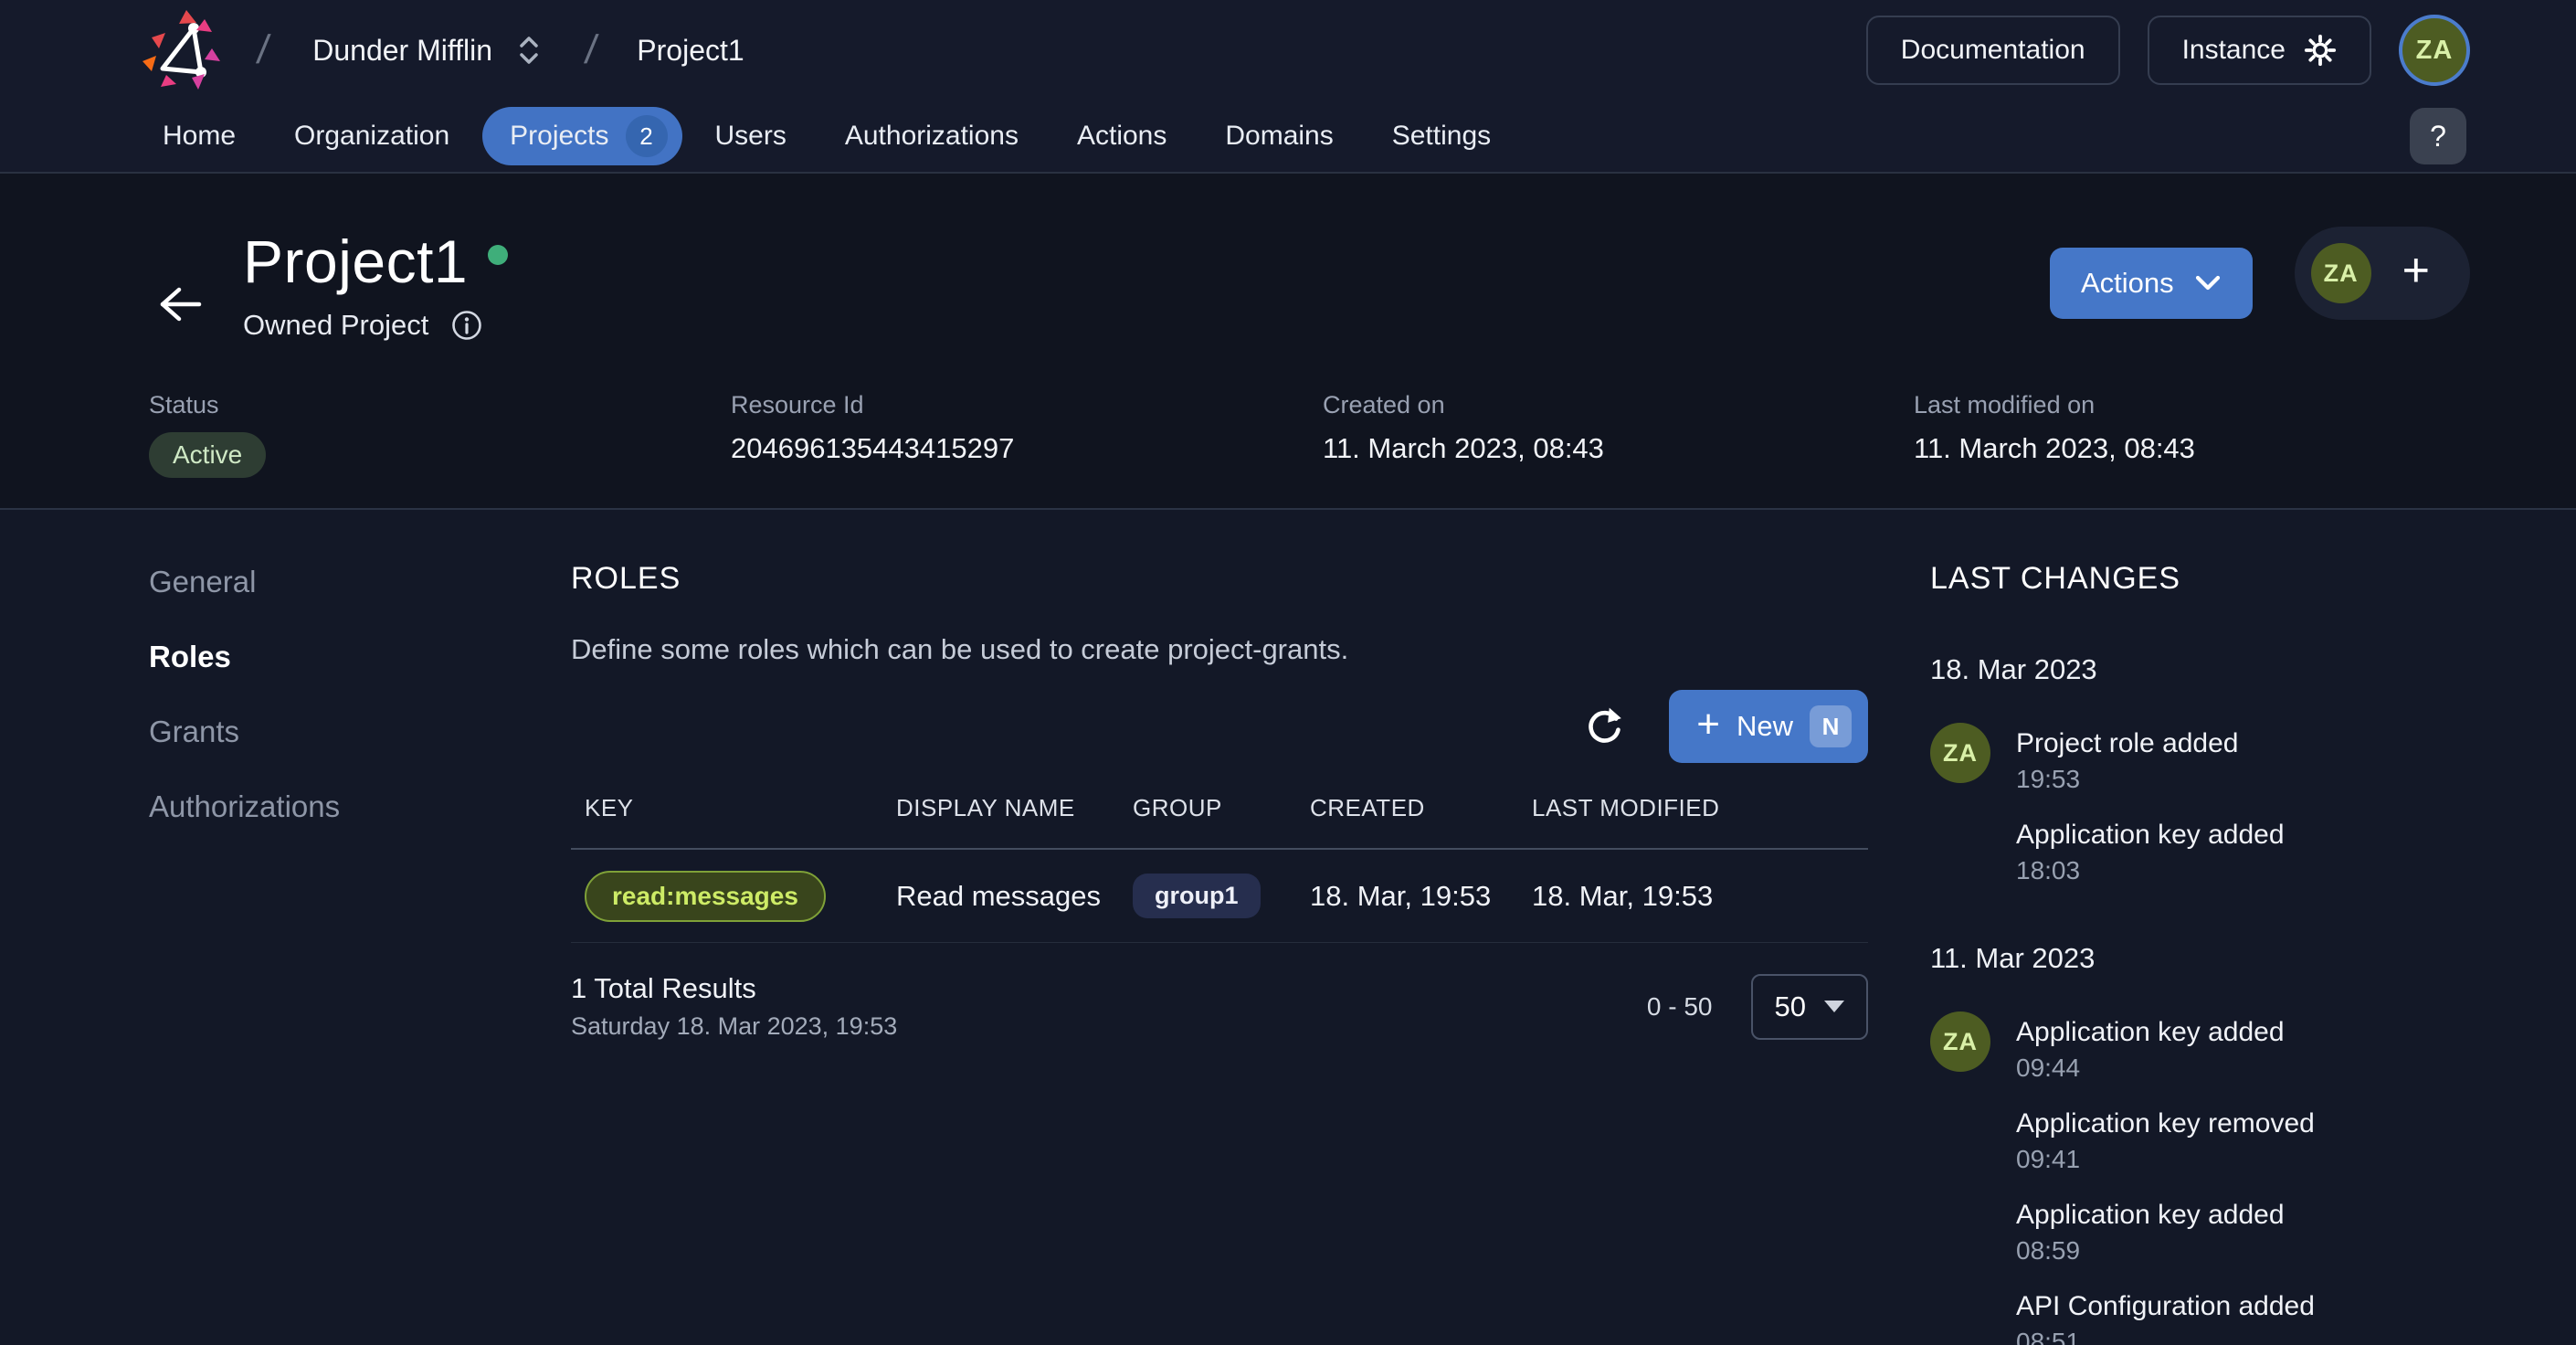 This screenshot has height=1345, width=2576. Describe the element at coordinates (2434, 50) in the screenshot. I see `user-avatar: ZA` at that location.